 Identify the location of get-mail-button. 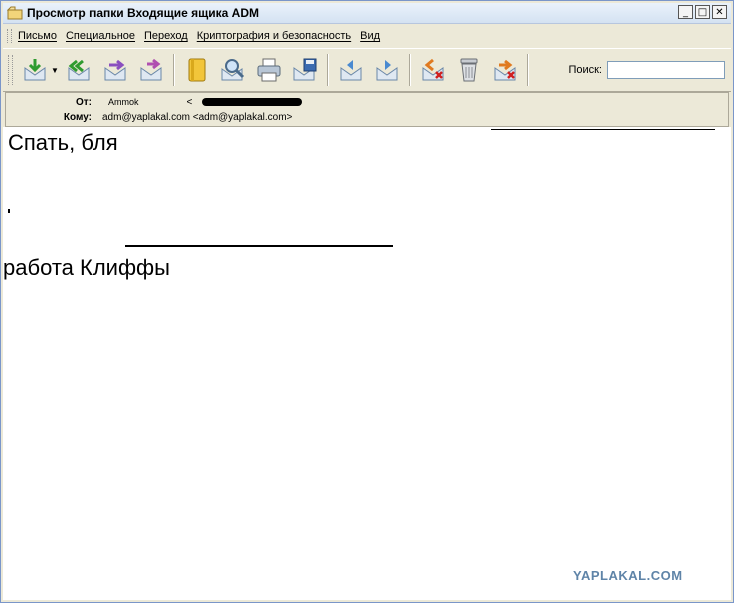
(35, 70).